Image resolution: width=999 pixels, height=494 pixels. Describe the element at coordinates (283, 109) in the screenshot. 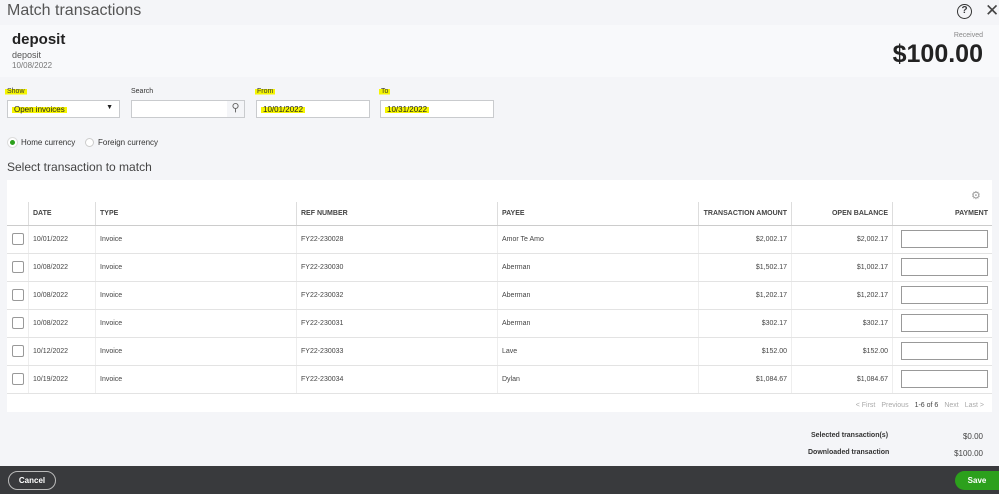

I see `from-value: 10/01/2022` at that location.